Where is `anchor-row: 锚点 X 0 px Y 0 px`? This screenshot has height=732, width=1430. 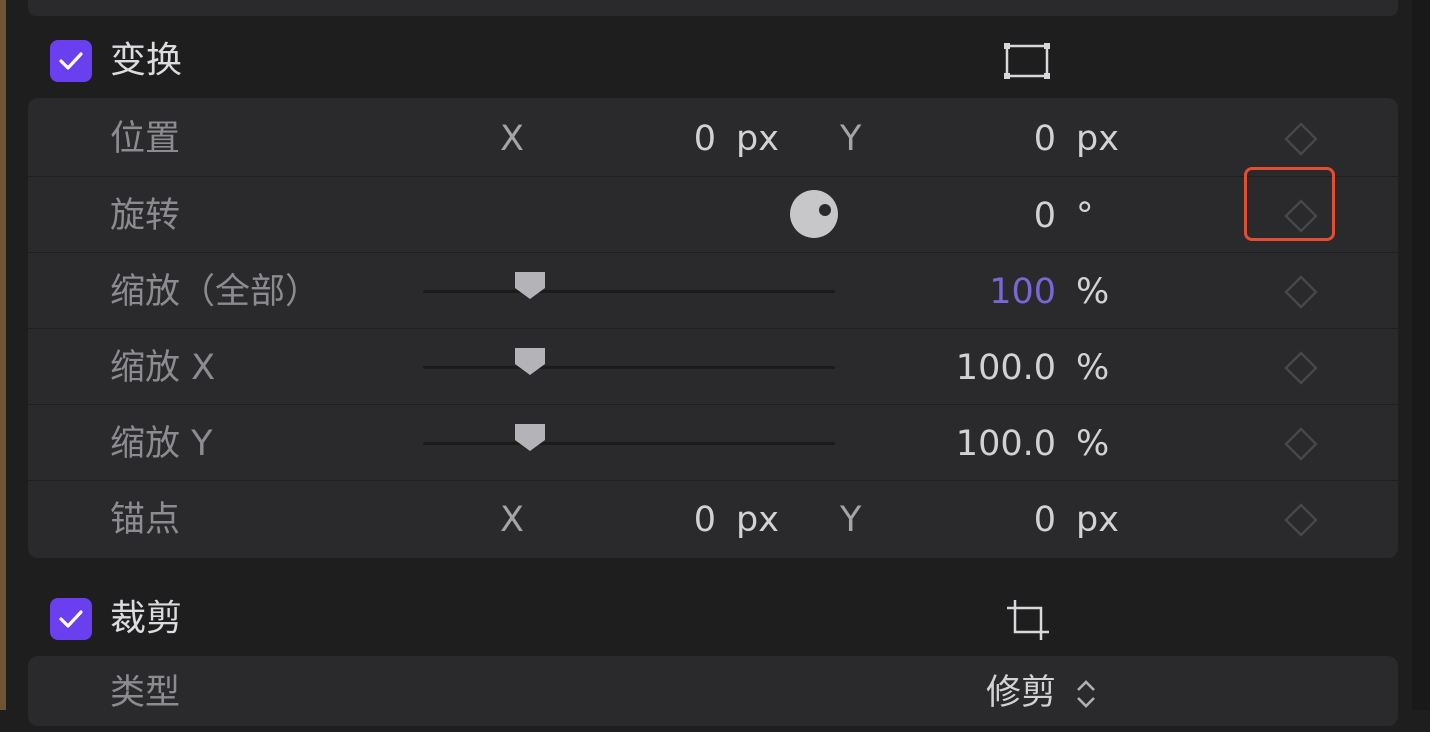
anchor-row: 锚点 X 0 px Y 0 px is located at coordinates (713, 518).